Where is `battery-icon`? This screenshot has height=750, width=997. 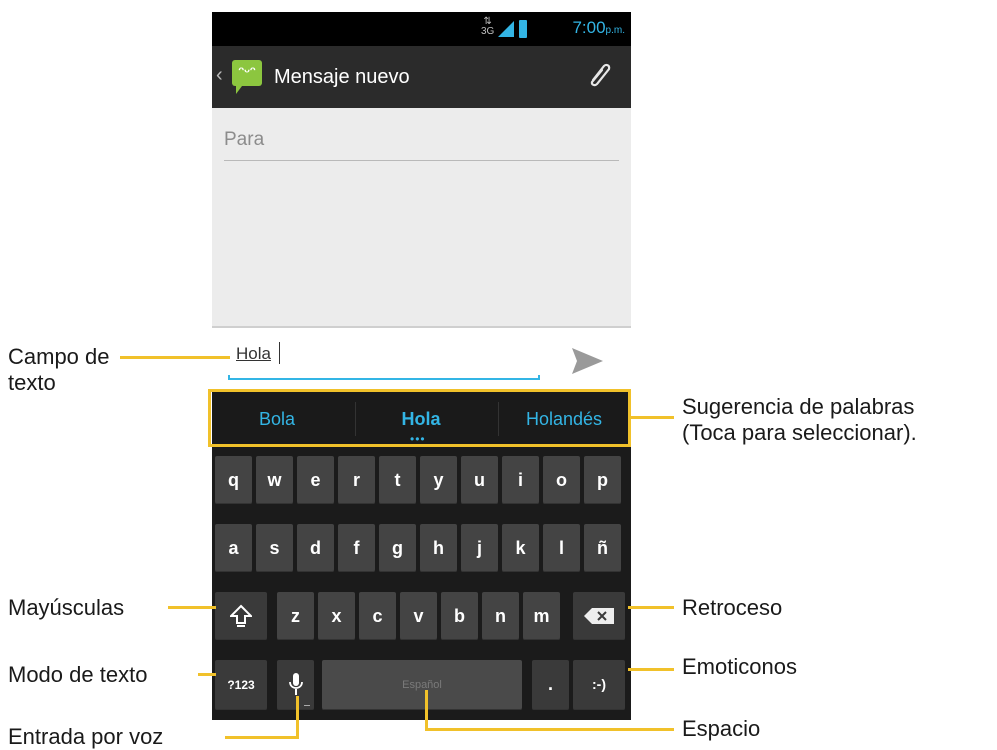 battery-icon is located at coordinates (523, 29).